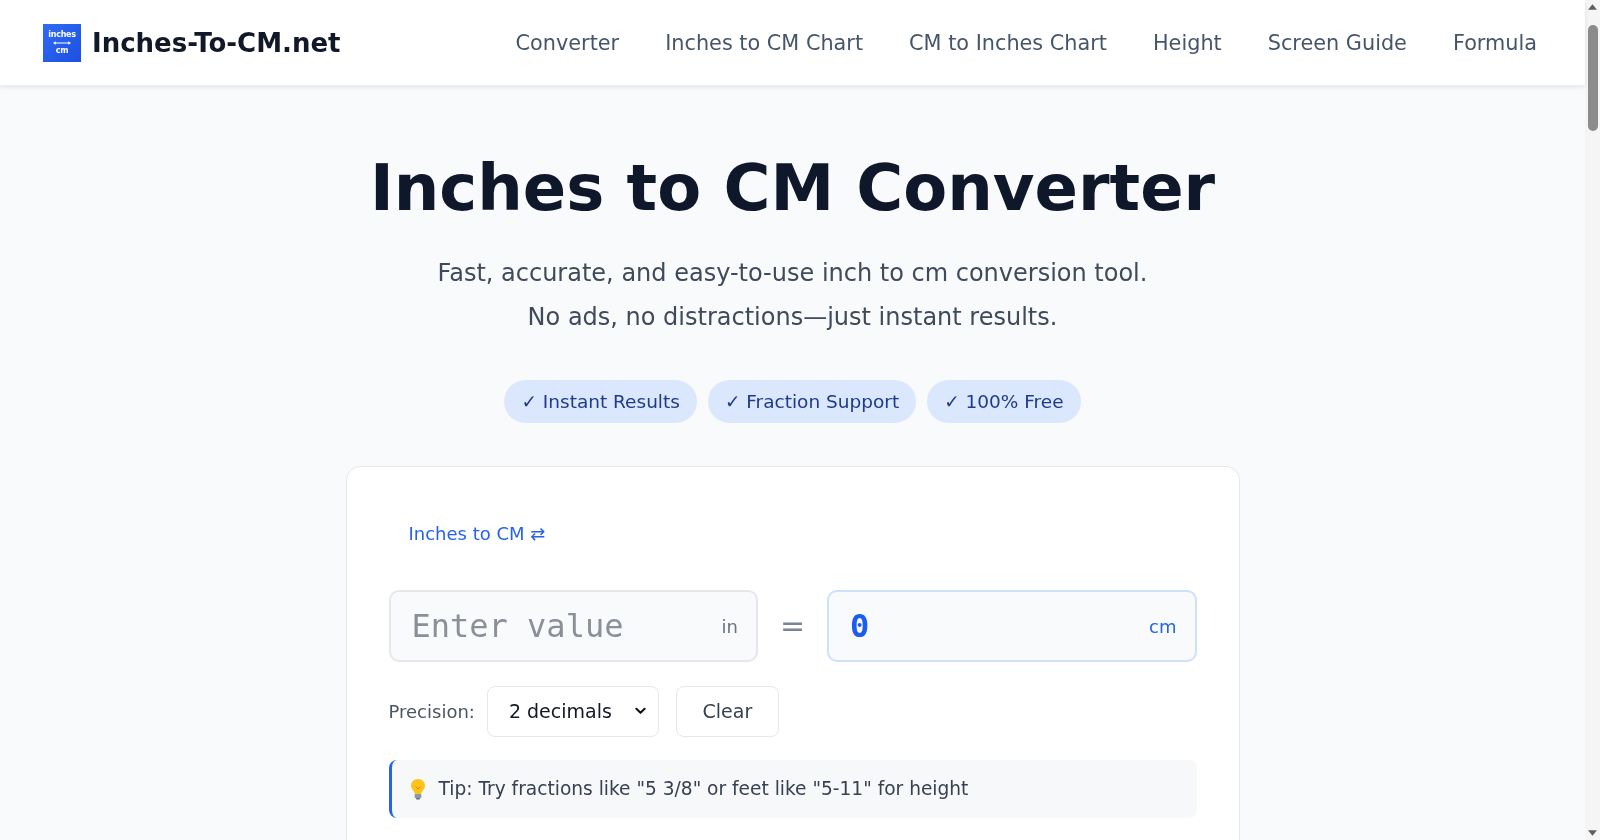 Image resolution: width=1600 pixels, height=840 pixels. I want to click on feature-tag: ✓ Instant Results, so click(600, 401).